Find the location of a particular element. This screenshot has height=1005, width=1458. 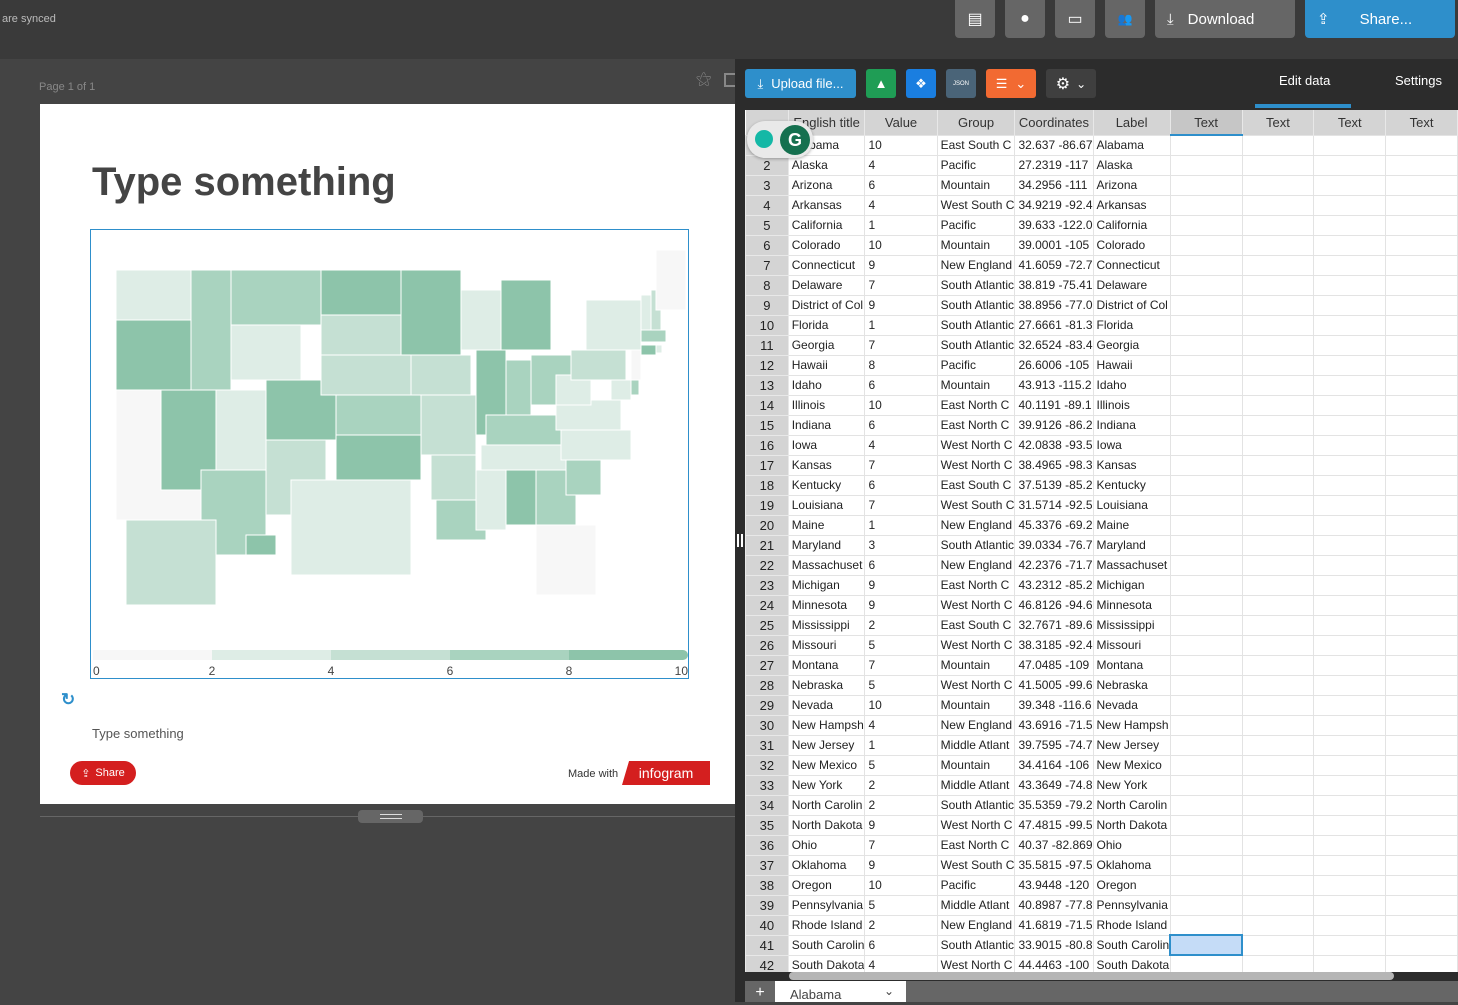

grid-cell: 38.8956 -77.0 is located at coordinates (1054, 305).